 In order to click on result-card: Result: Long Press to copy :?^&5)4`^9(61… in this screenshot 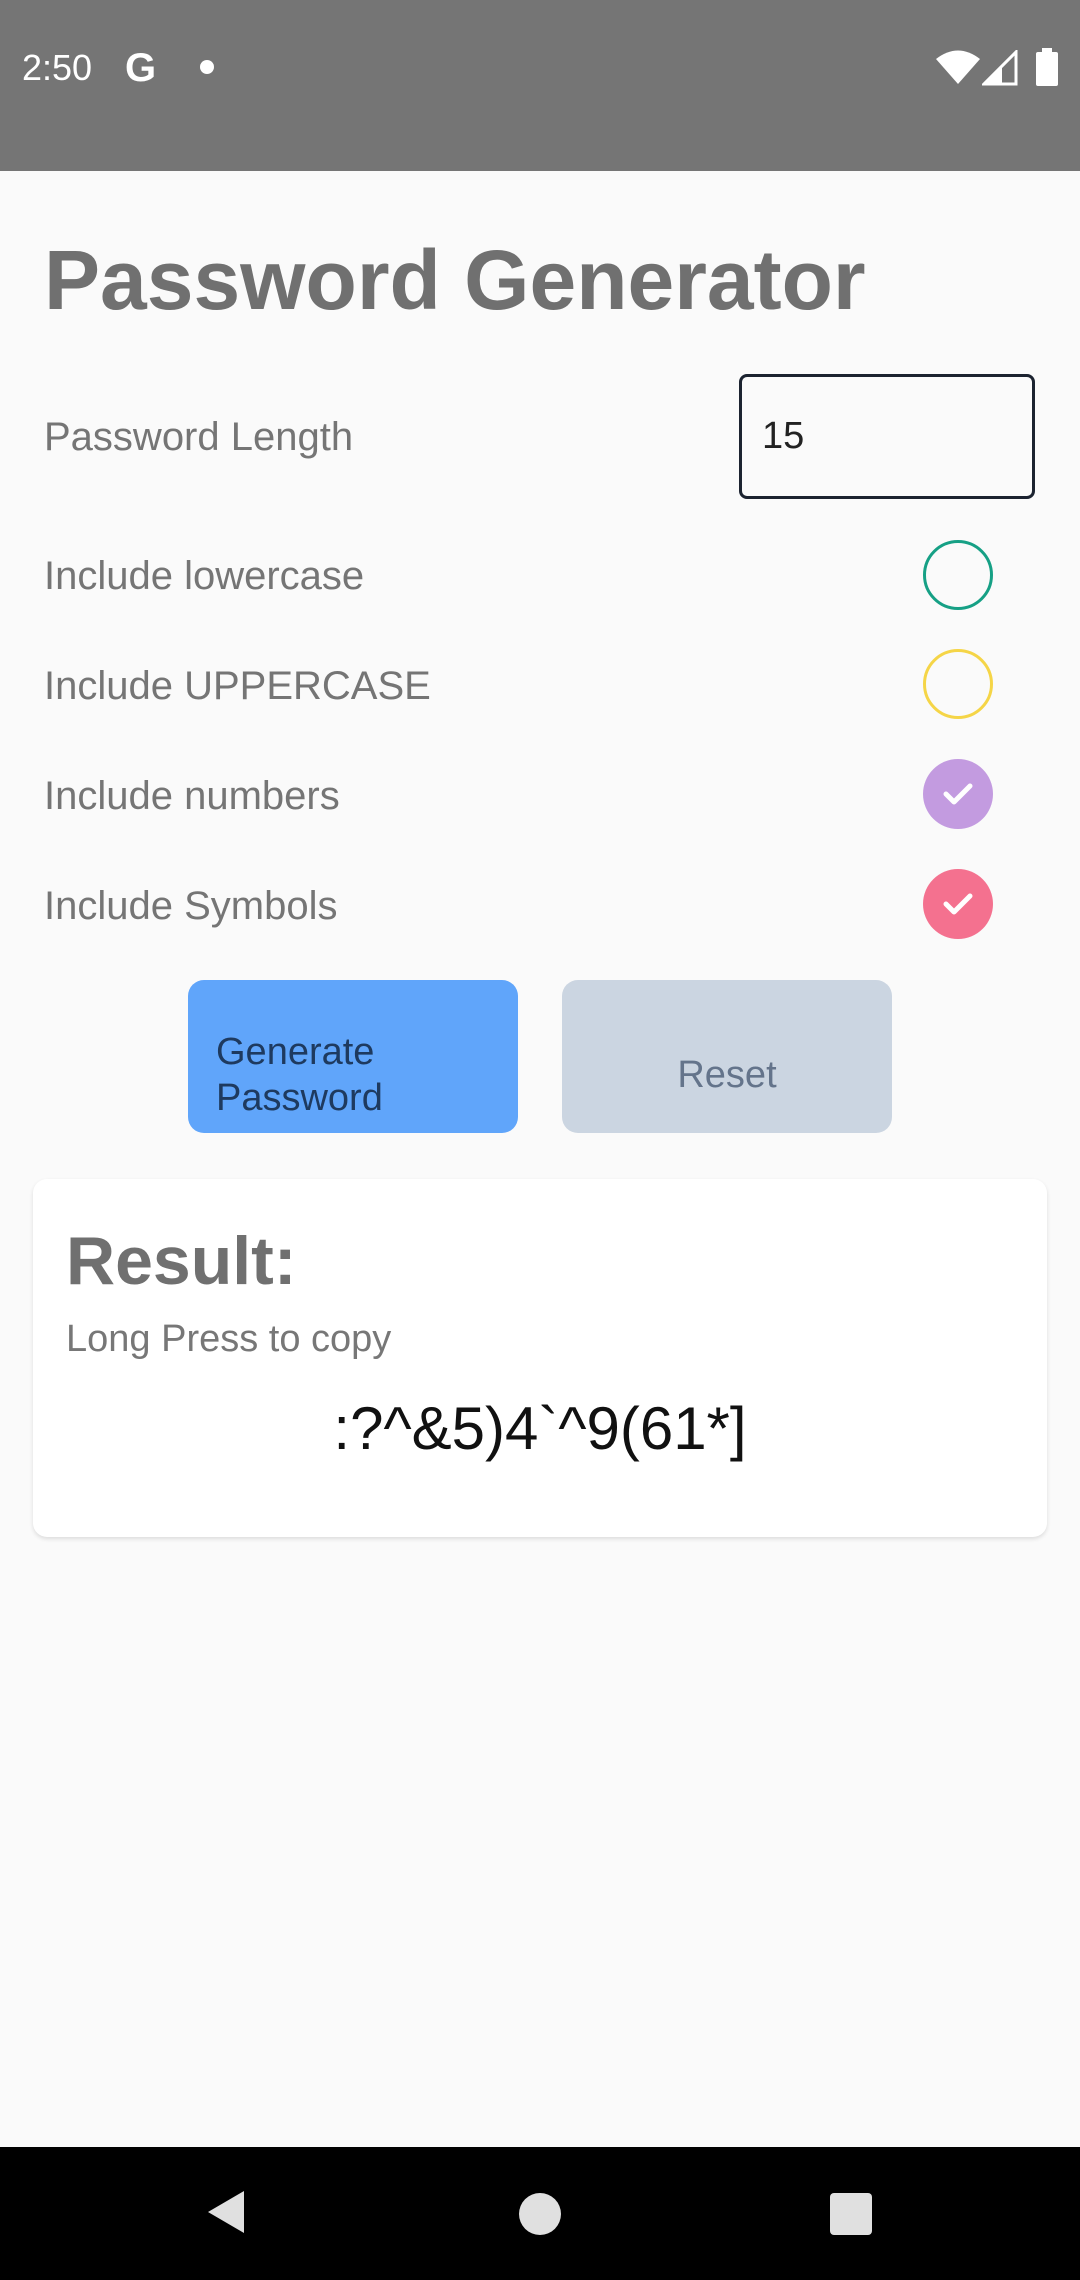, I will do `click(540, 1358)`.